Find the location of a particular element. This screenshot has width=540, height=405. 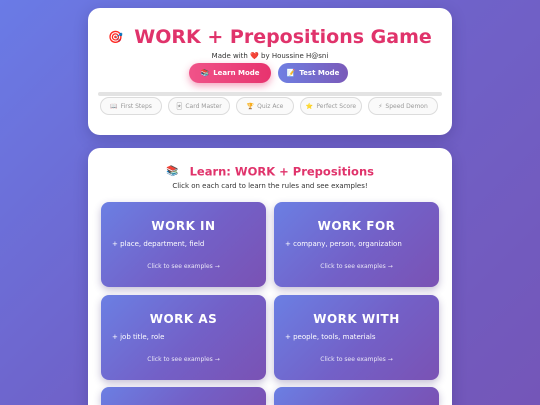

progress-bar is located at coordinates (270, 94).